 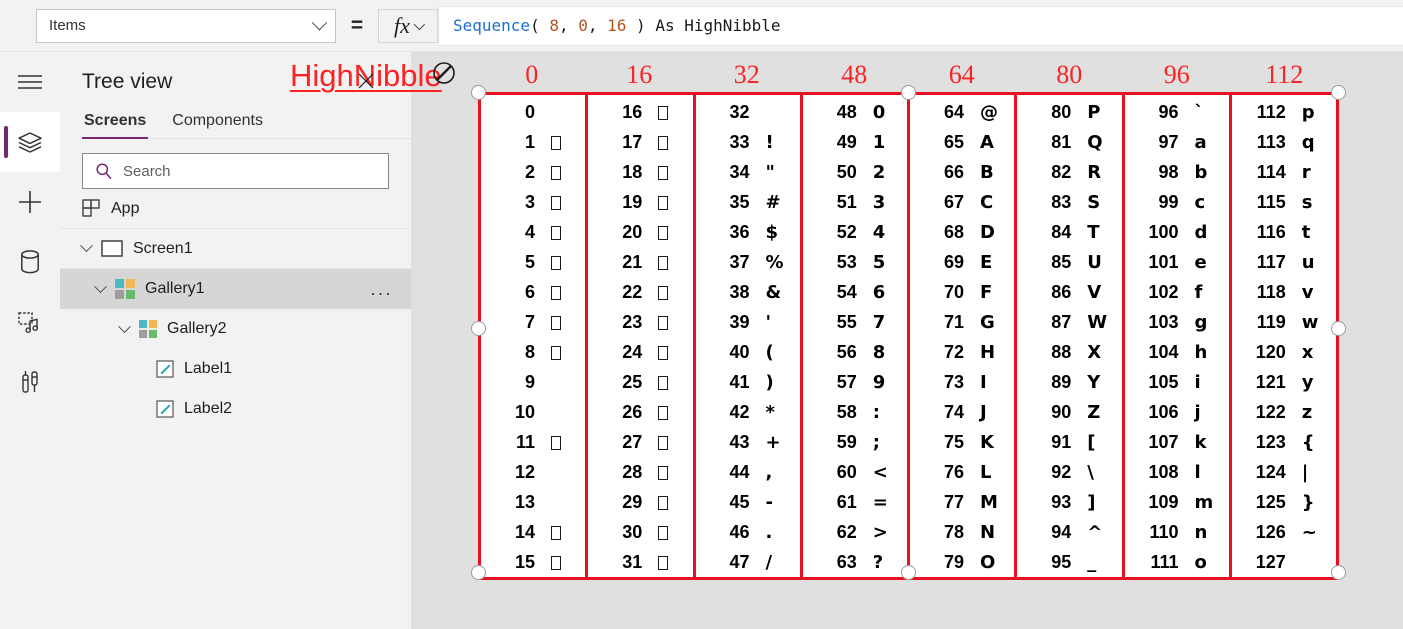 What do you see at coordinates (1069, 142) in the screenshot?
I see `gallery-row: 81 Q` at bounding box center [1069, 142].